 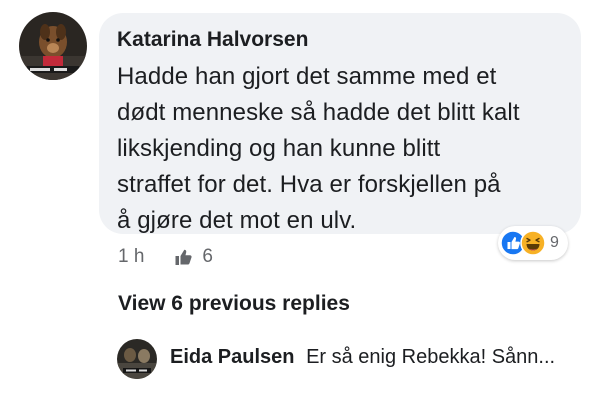 I want to click on reply-author: Eida Paulsen, so click(x=232, y=357).